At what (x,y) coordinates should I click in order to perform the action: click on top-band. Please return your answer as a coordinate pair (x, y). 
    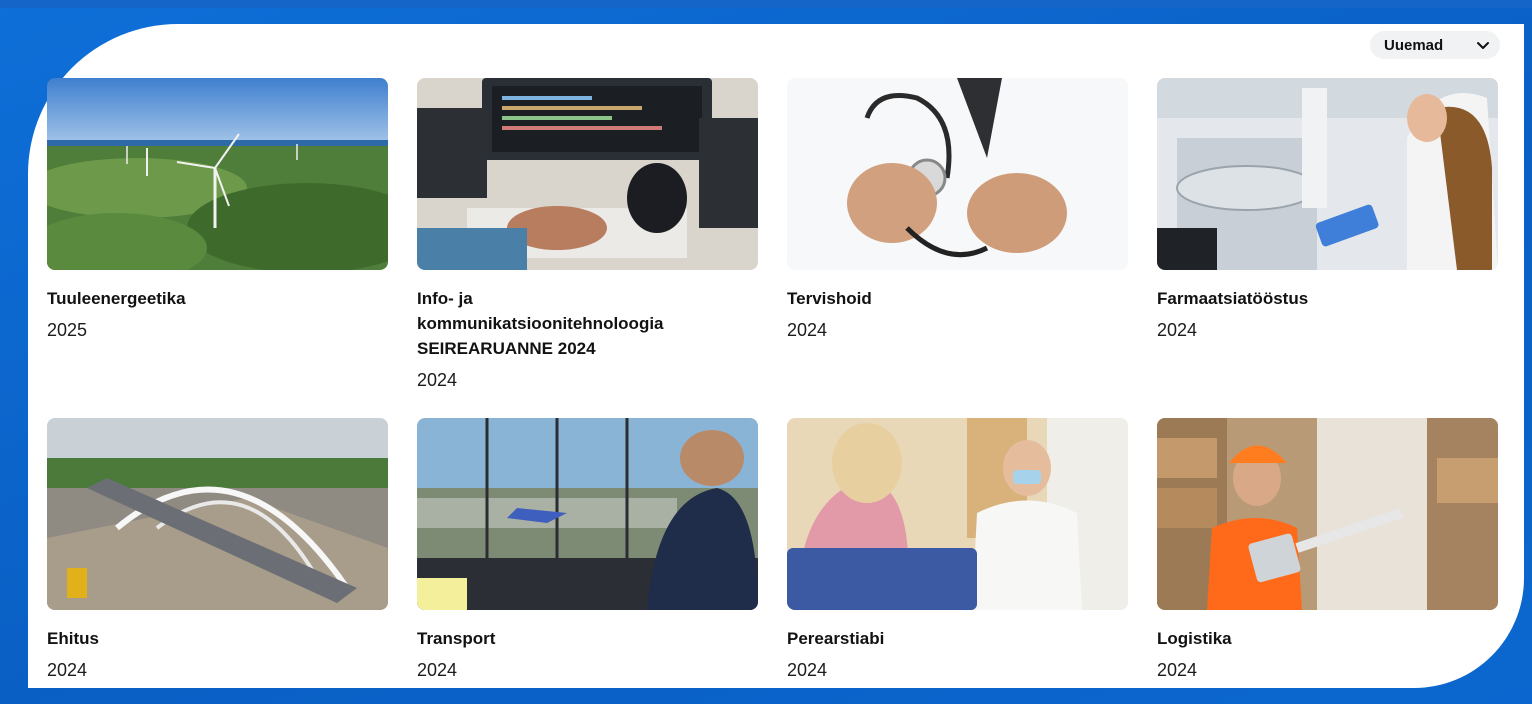
    Looking at the image, I should click on (766, 4).